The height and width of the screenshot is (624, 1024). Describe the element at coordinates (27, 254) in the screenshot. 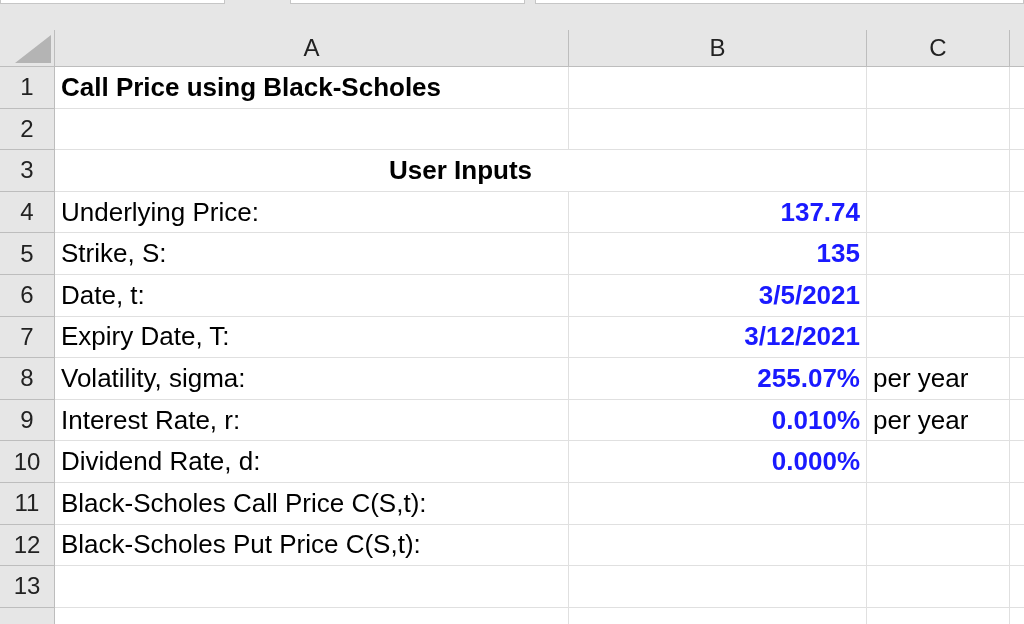

I see `row-header: 5` at that location.